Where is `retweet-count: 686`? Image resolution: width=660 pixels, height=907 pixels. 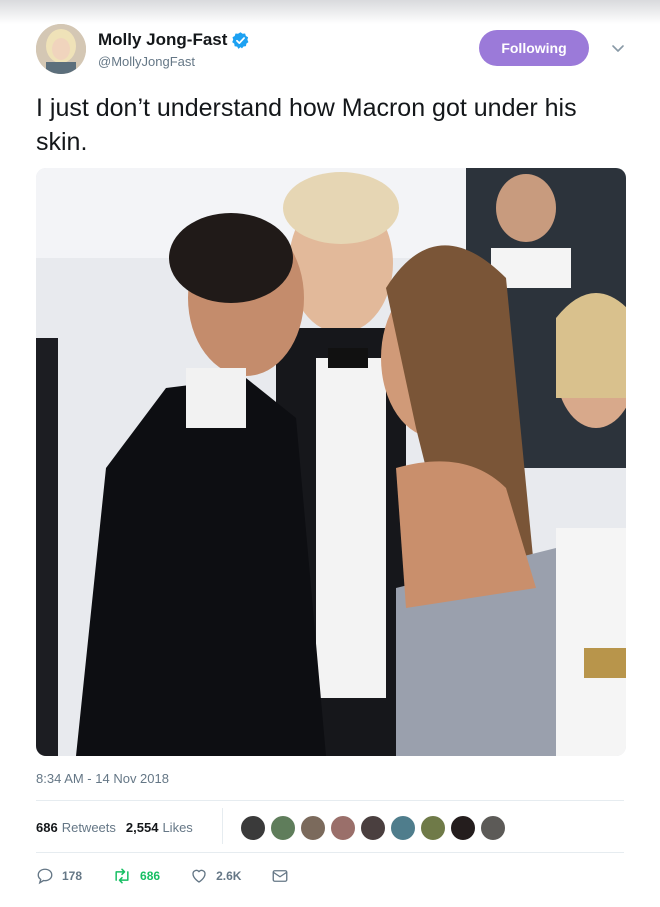 retweet-count: 686 is located at coordinates (150, 876).